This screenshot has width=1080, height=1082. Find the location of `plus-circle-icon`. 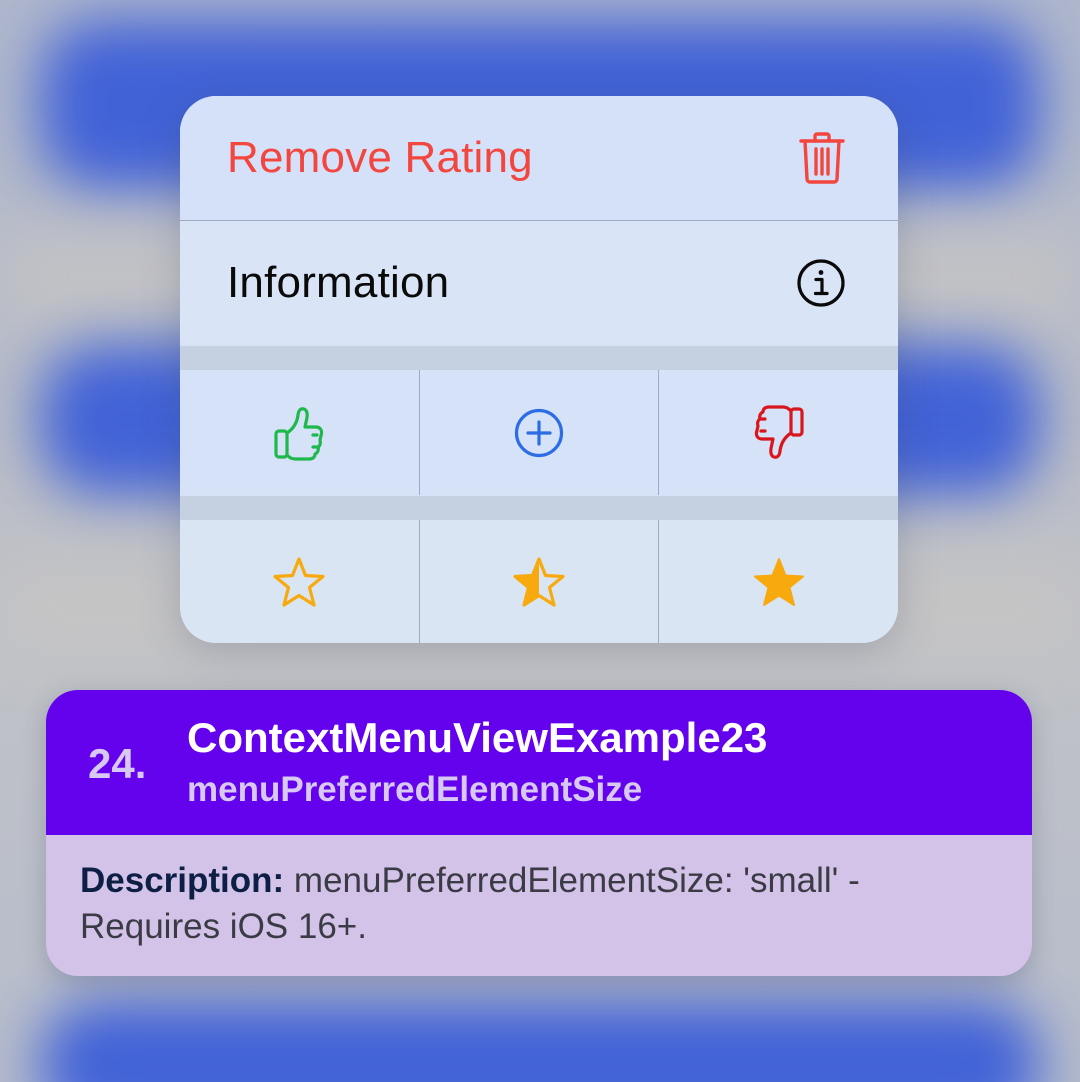

plus-circle-icon is located at coordinates (539, 432).